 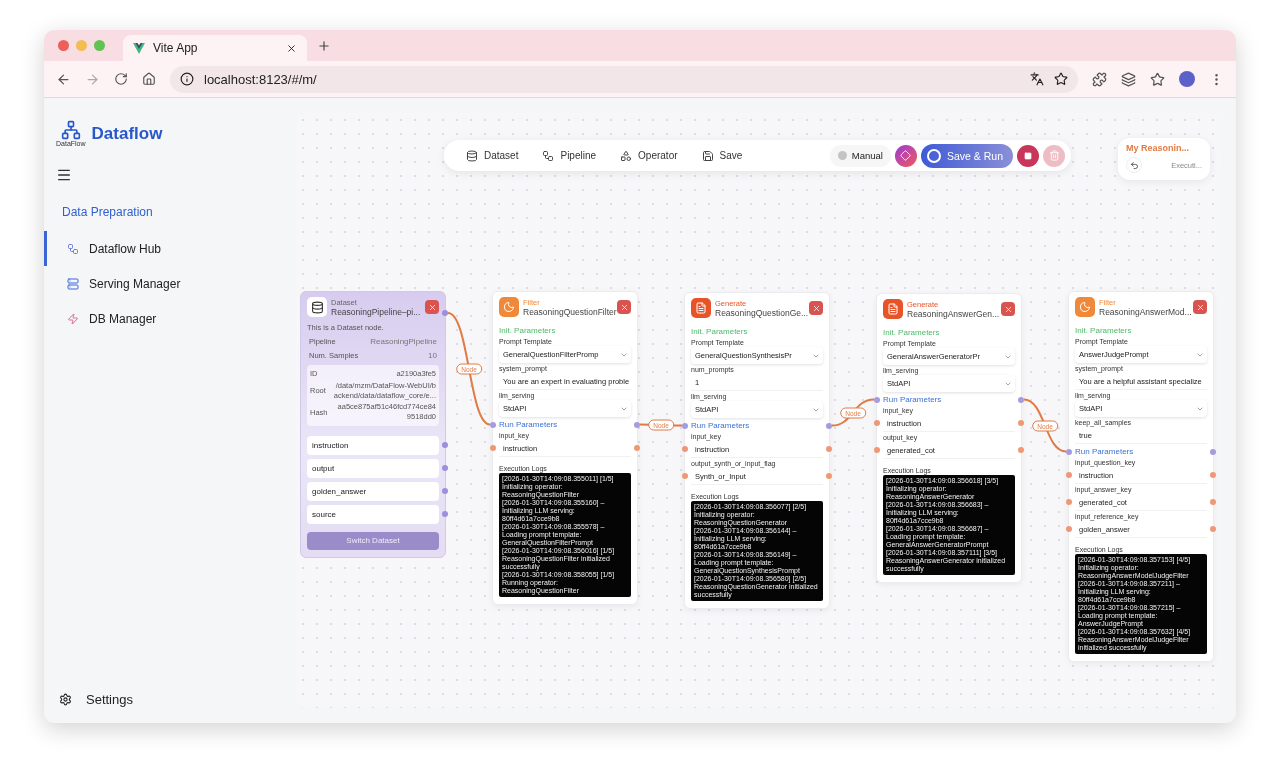 I want to click on close-icon, so click(x=291, y=48).